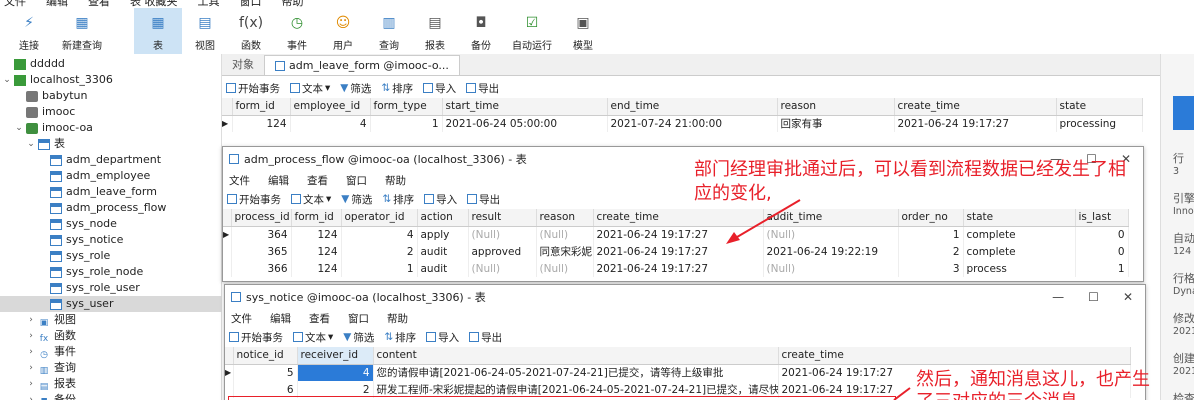 This screenshot has height=400, width=1194. I want to click on menu-item: 表 收藏夹, so click(154, 4).